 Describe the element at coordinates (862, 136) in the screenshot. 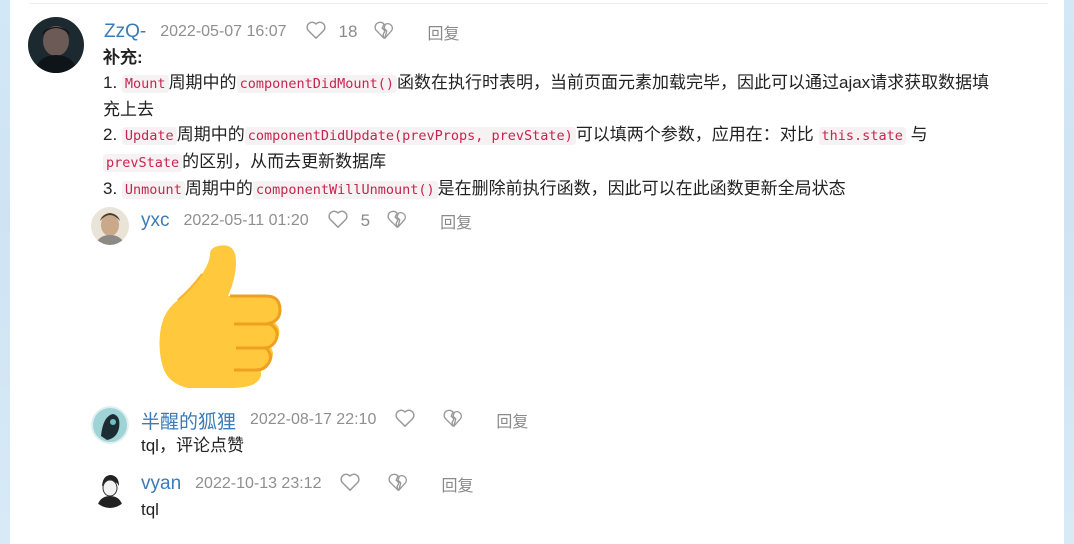

I see `inline-code: this.state` at that location.